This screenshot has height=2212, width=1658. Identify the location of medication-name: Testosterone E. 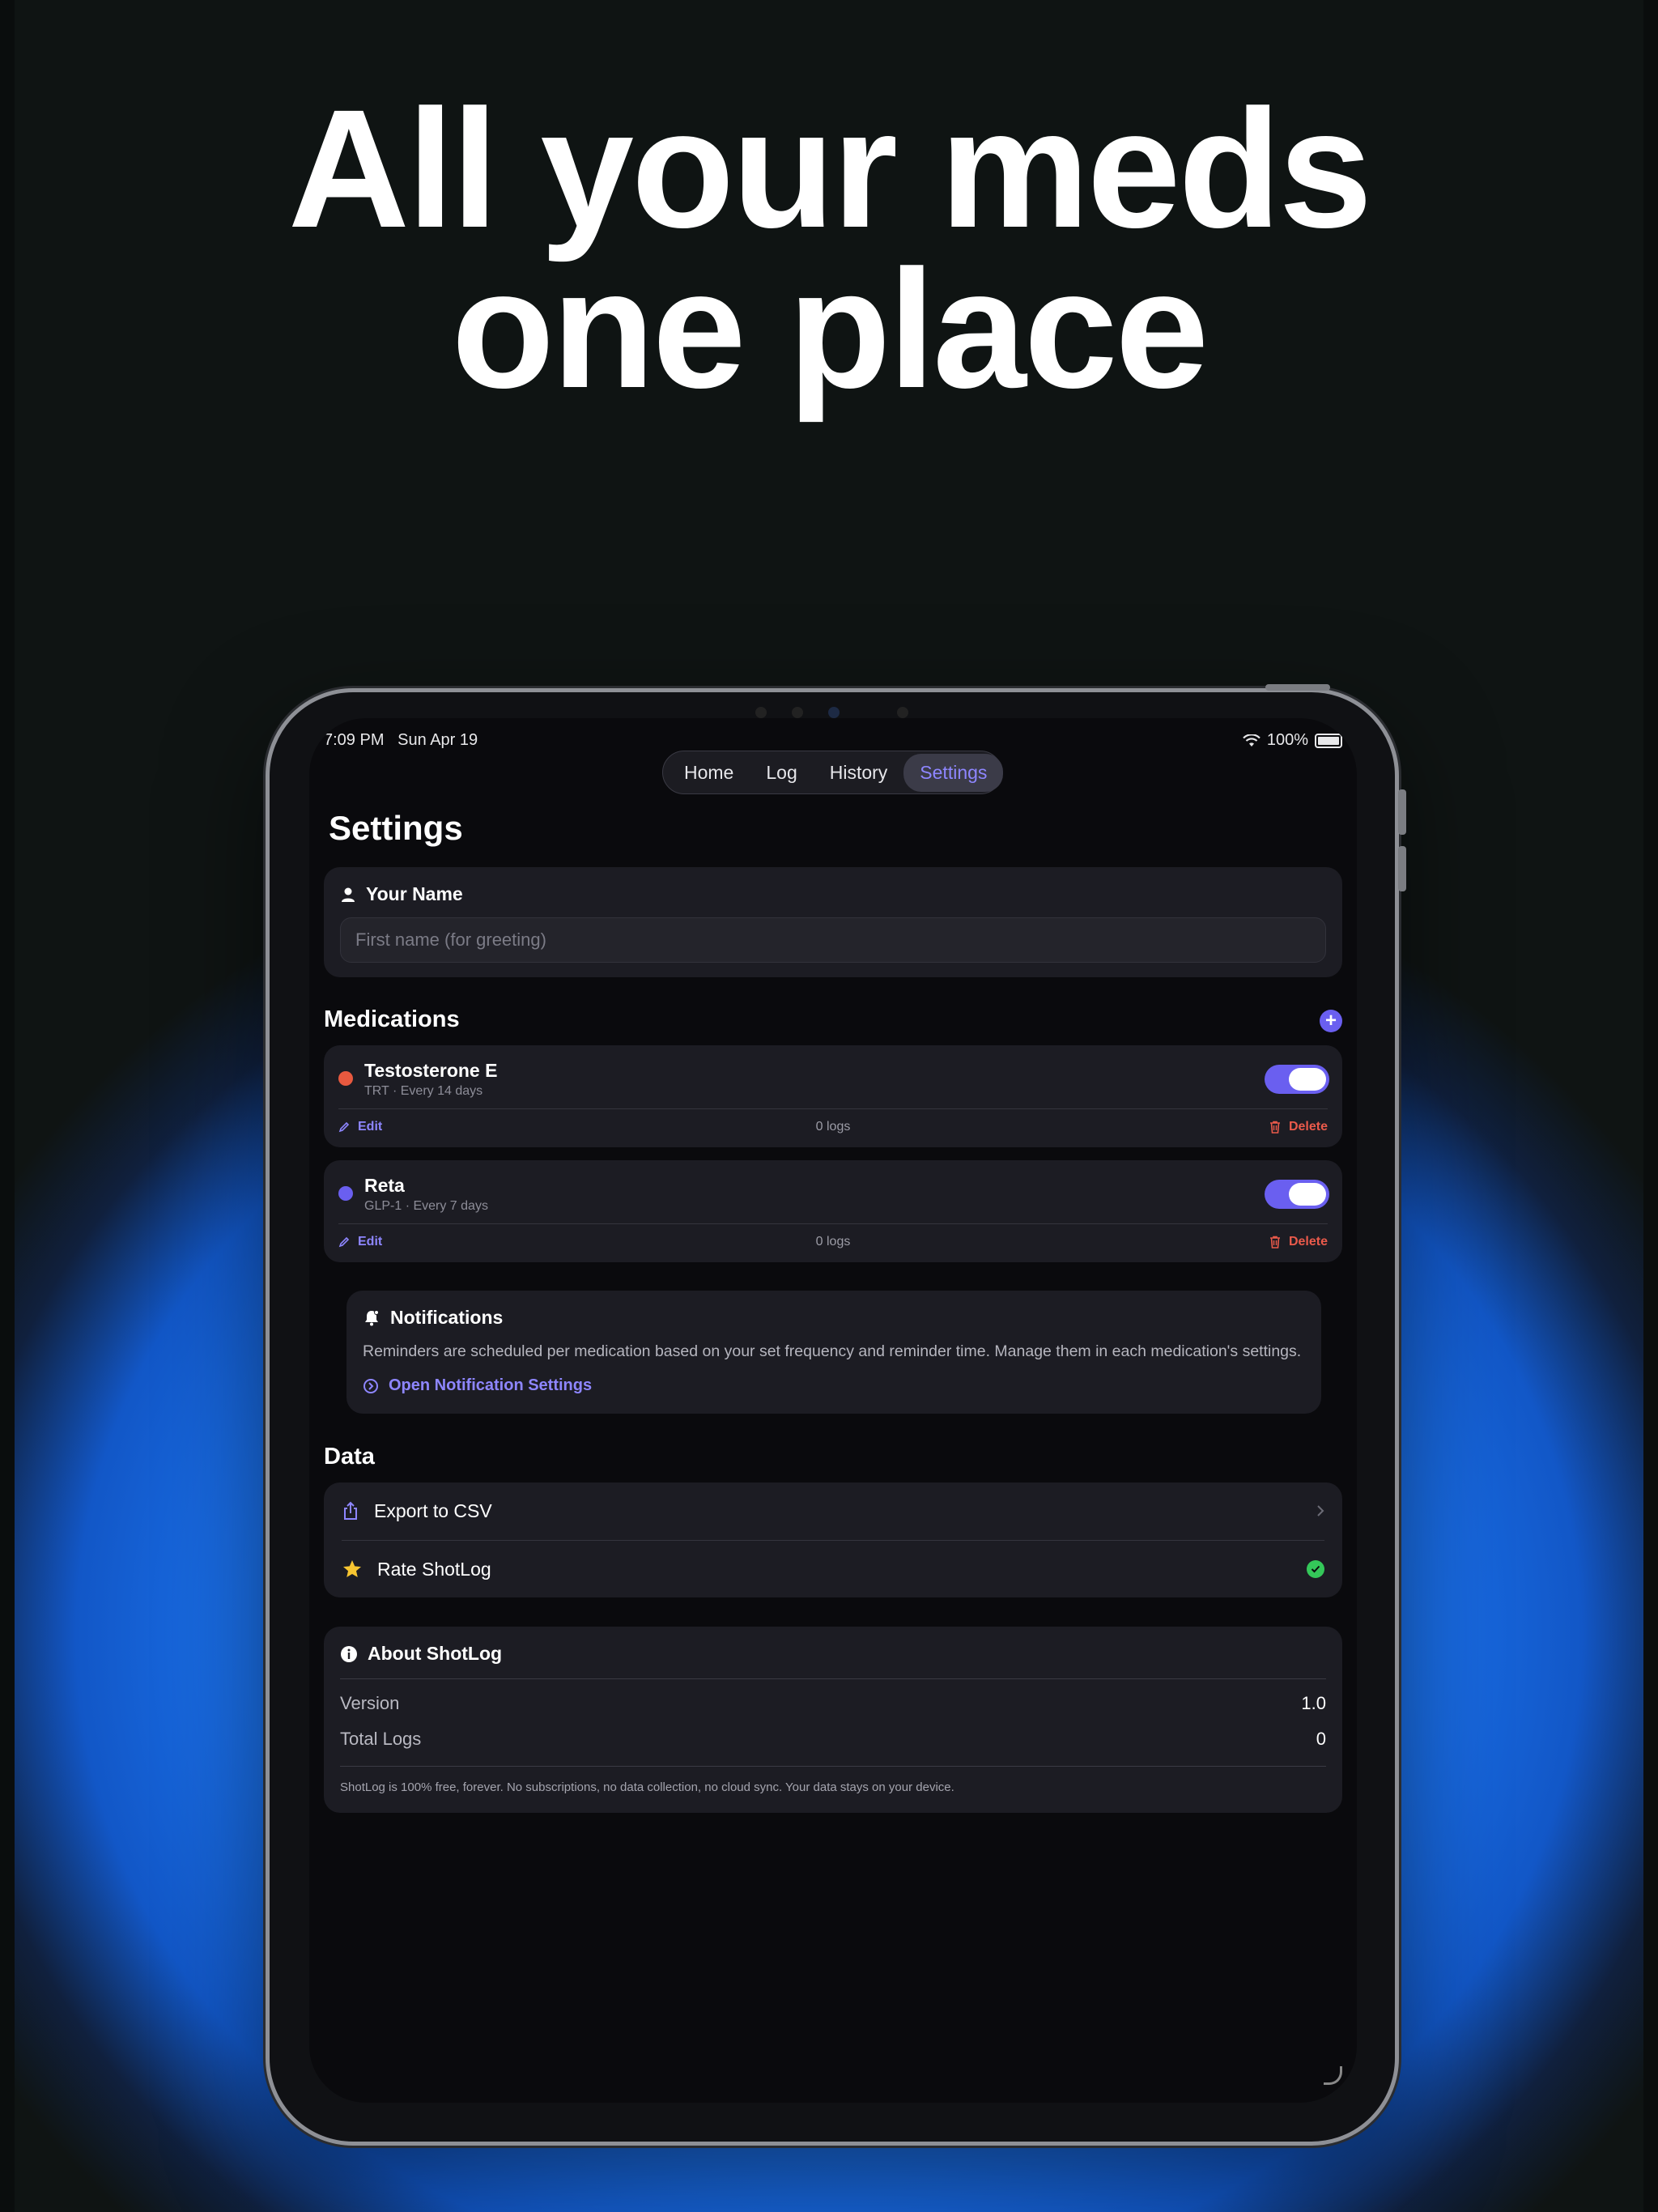
(431, 1070).